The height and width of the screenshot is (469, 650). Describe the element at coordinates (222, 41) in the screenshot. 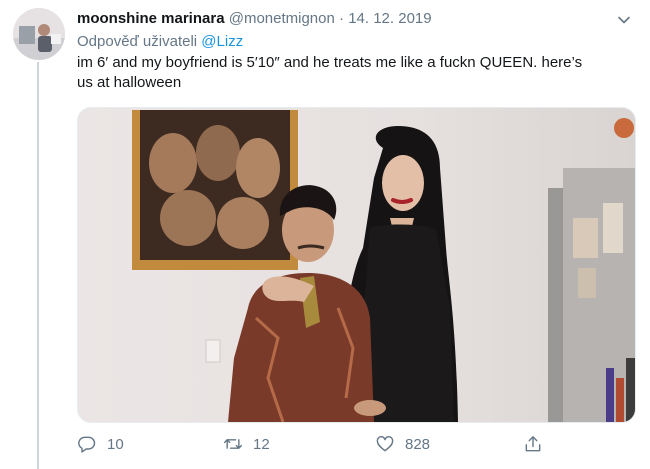

I see `reply-mention-link: @Lizz` at that location.